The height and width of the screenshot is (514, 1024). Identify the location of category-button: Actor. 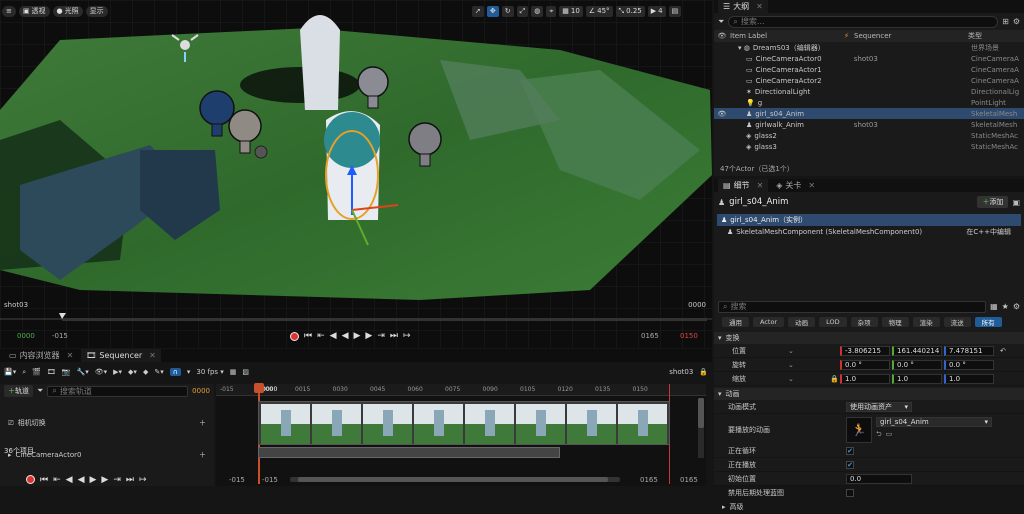
(769, 322).